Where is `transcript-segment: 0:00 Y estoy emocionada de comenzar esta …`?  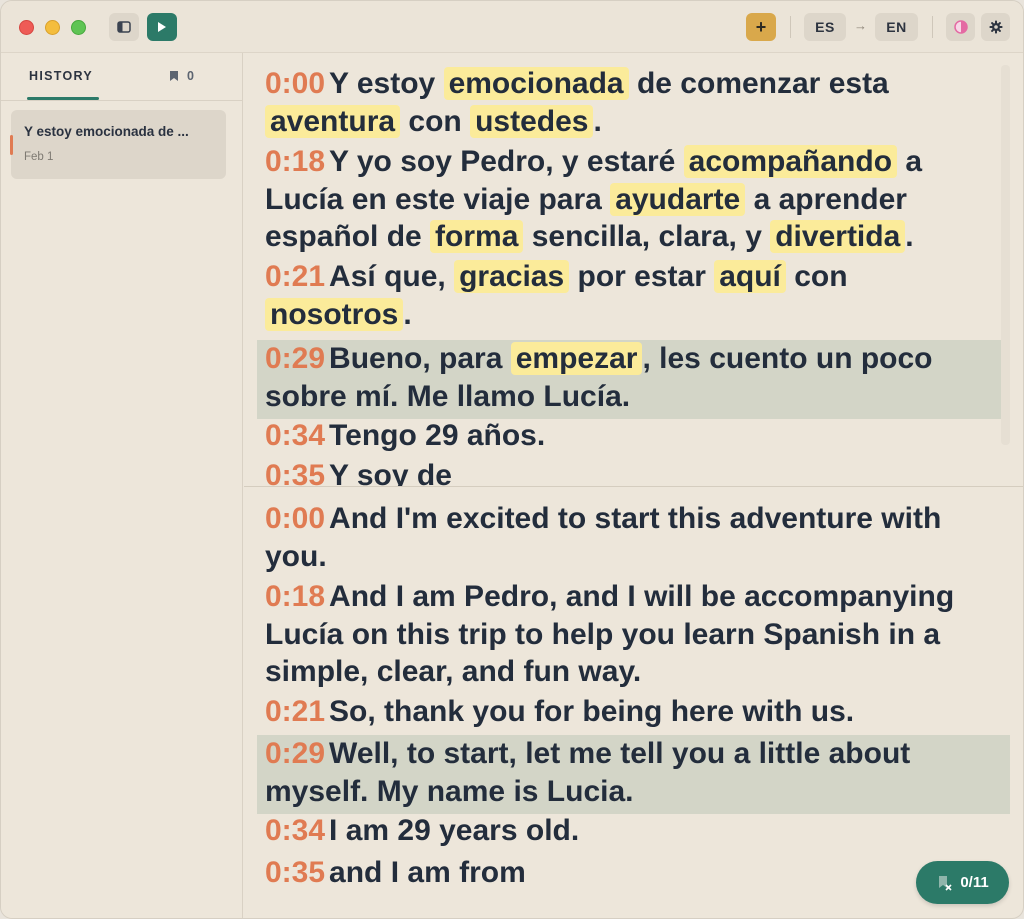 transcript-segment: 0:00 Y estoy emocionada de comenzar esta … is located at coordinates (633, 104).